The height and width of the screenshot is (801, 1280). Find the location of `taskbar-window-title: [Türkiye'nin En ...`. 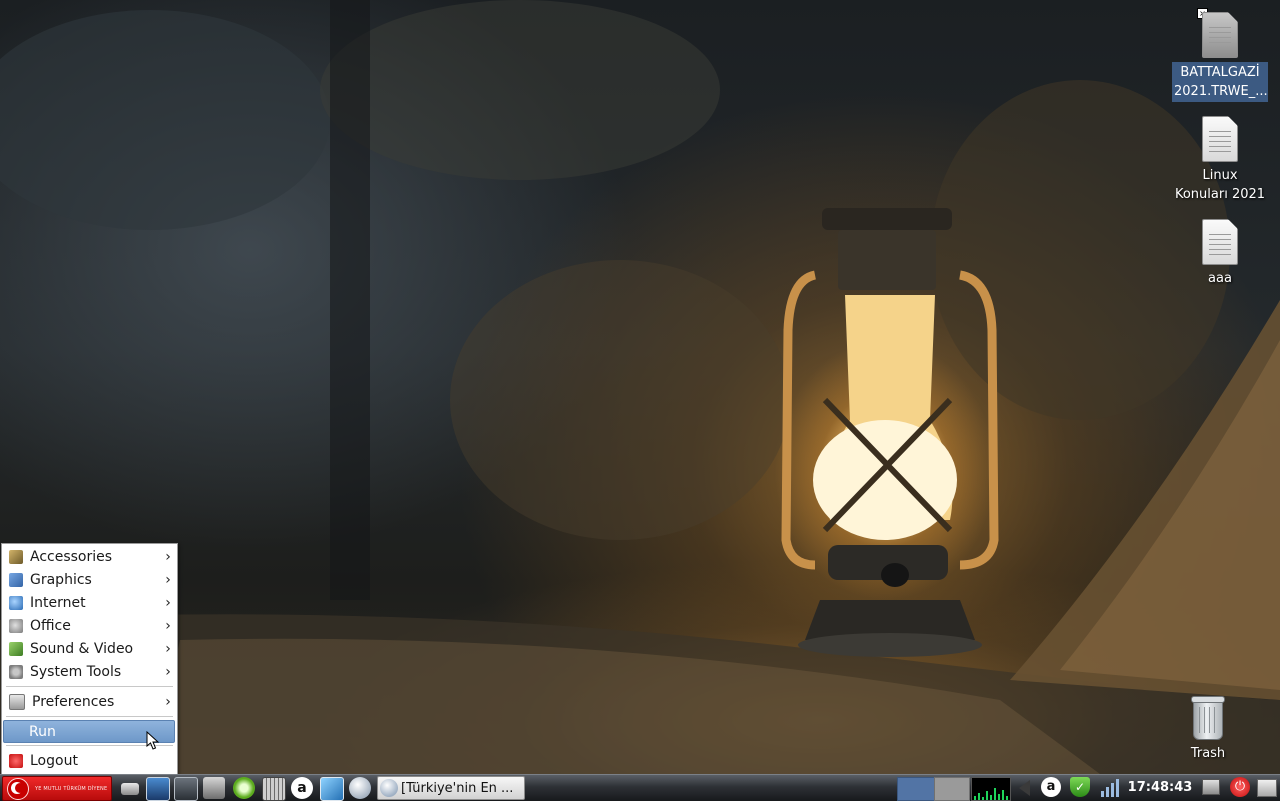

taskbar-window-title: [Türkiye'nin En ... is located at coordinates (457, 788).